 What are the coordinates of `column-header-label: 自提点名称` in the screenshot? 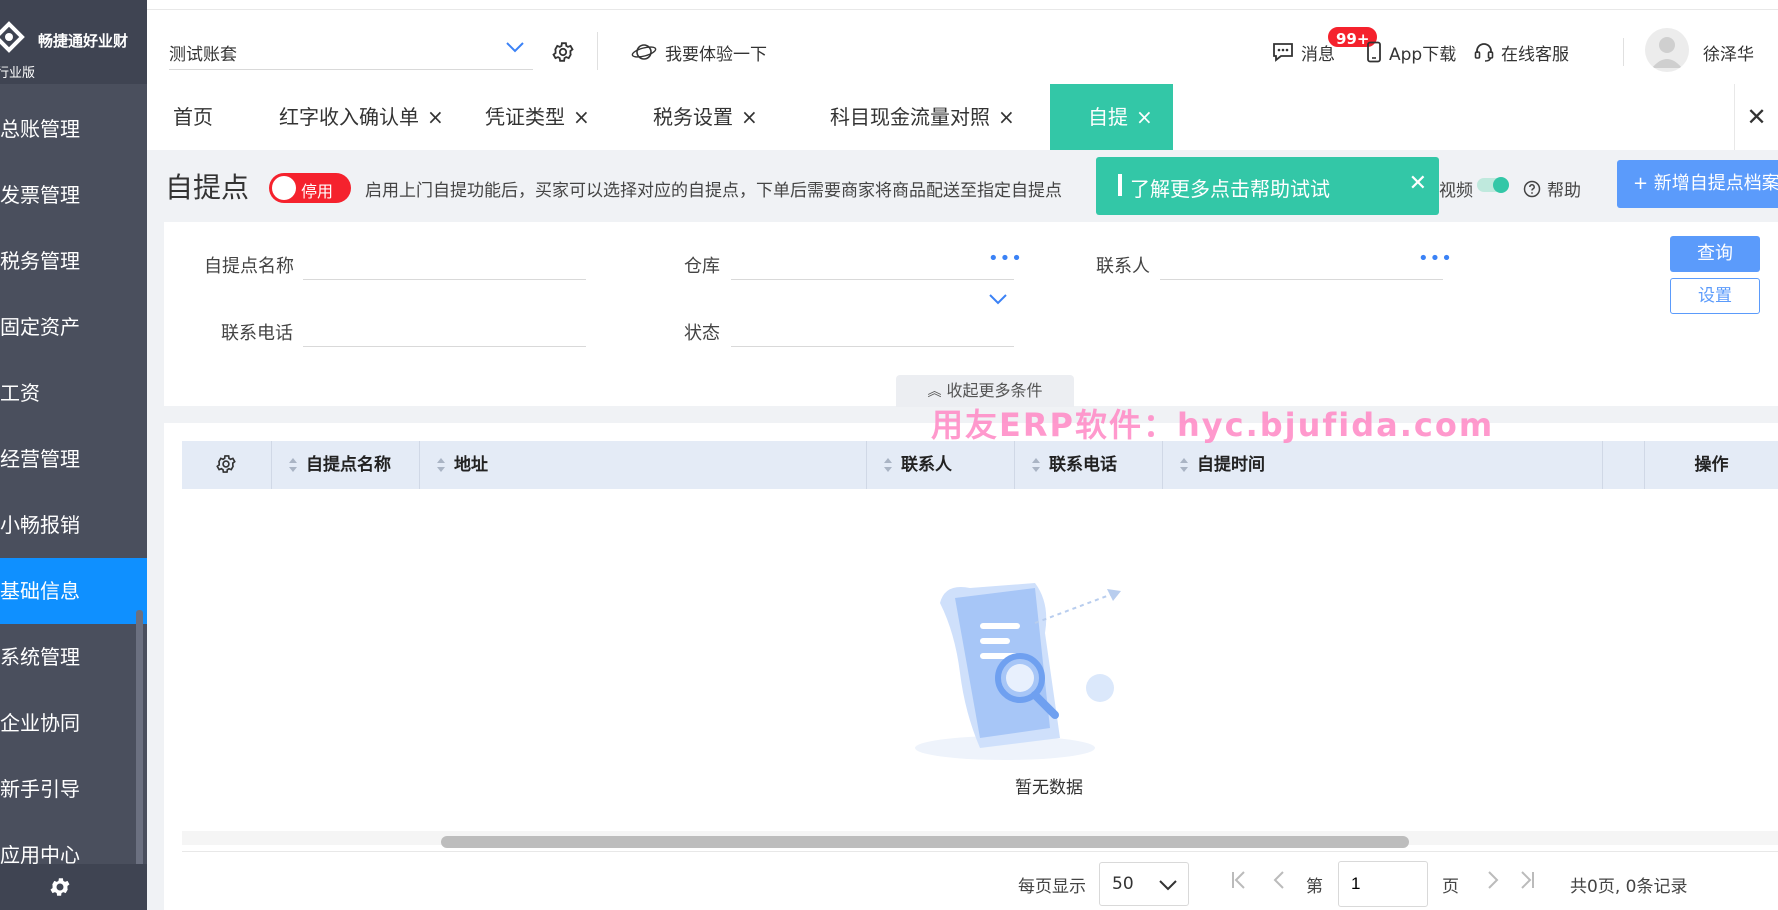 It's located at (348, 465).